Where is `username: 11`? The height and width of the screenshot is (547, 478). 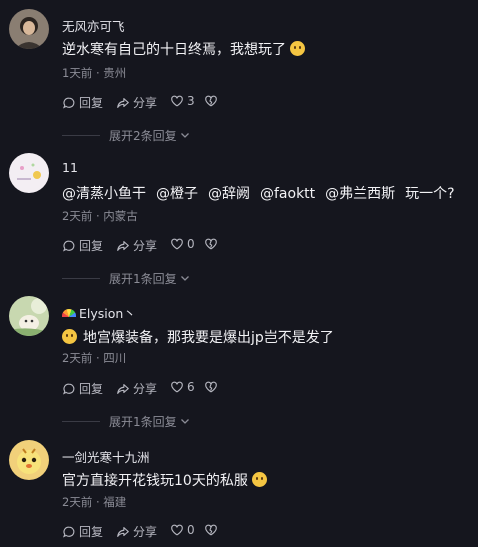
username: 11 is located at coordinates (70, 167).